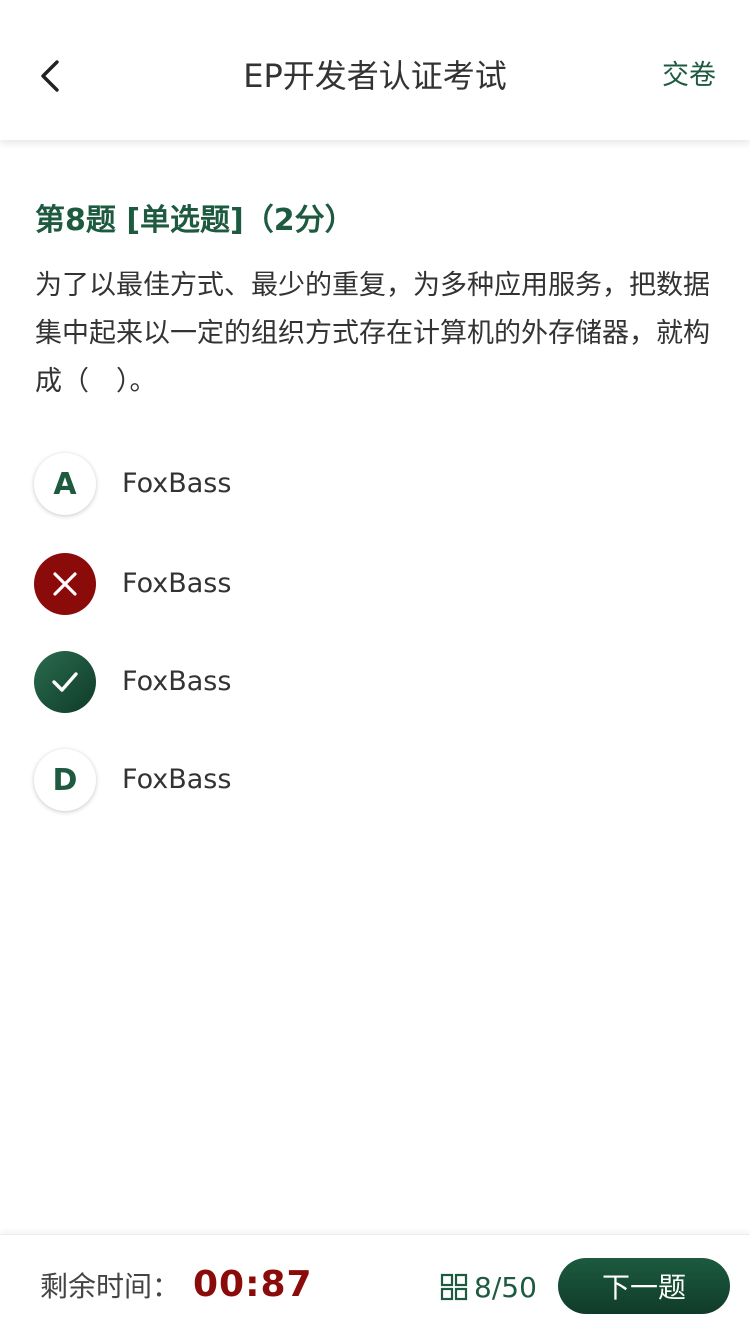  Describe the element at coordinates (644, 1286) in the screenshot. I see `next-question-button: 下一题` at that location.